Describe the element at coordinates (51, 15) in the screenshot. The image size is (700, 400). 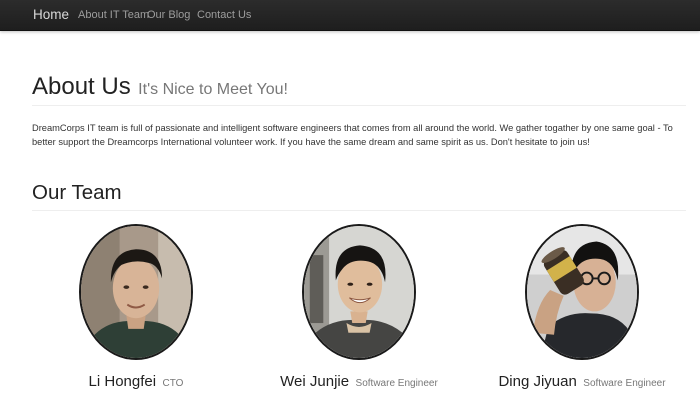
I see `nav-home-brand: Home` at that location.